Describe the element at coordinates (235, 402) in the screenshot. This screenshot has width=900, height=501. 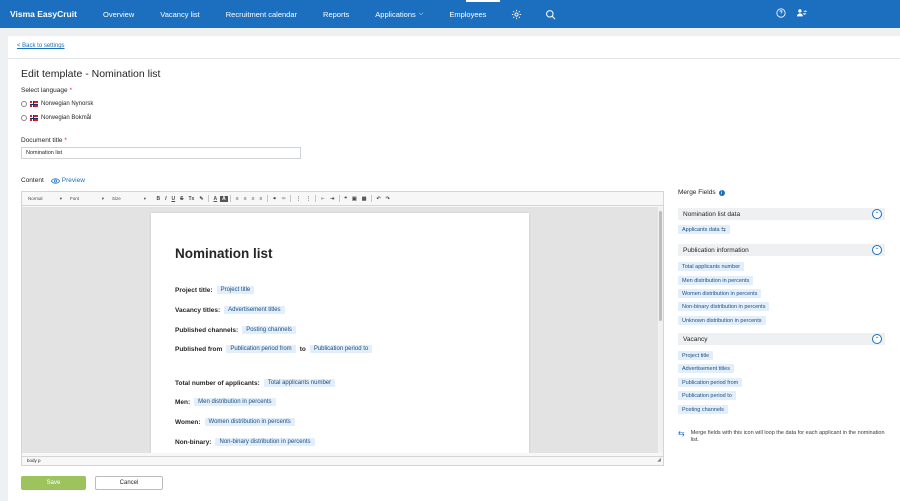
I see `merge-field-tag: Men distribution in percents` at that location.